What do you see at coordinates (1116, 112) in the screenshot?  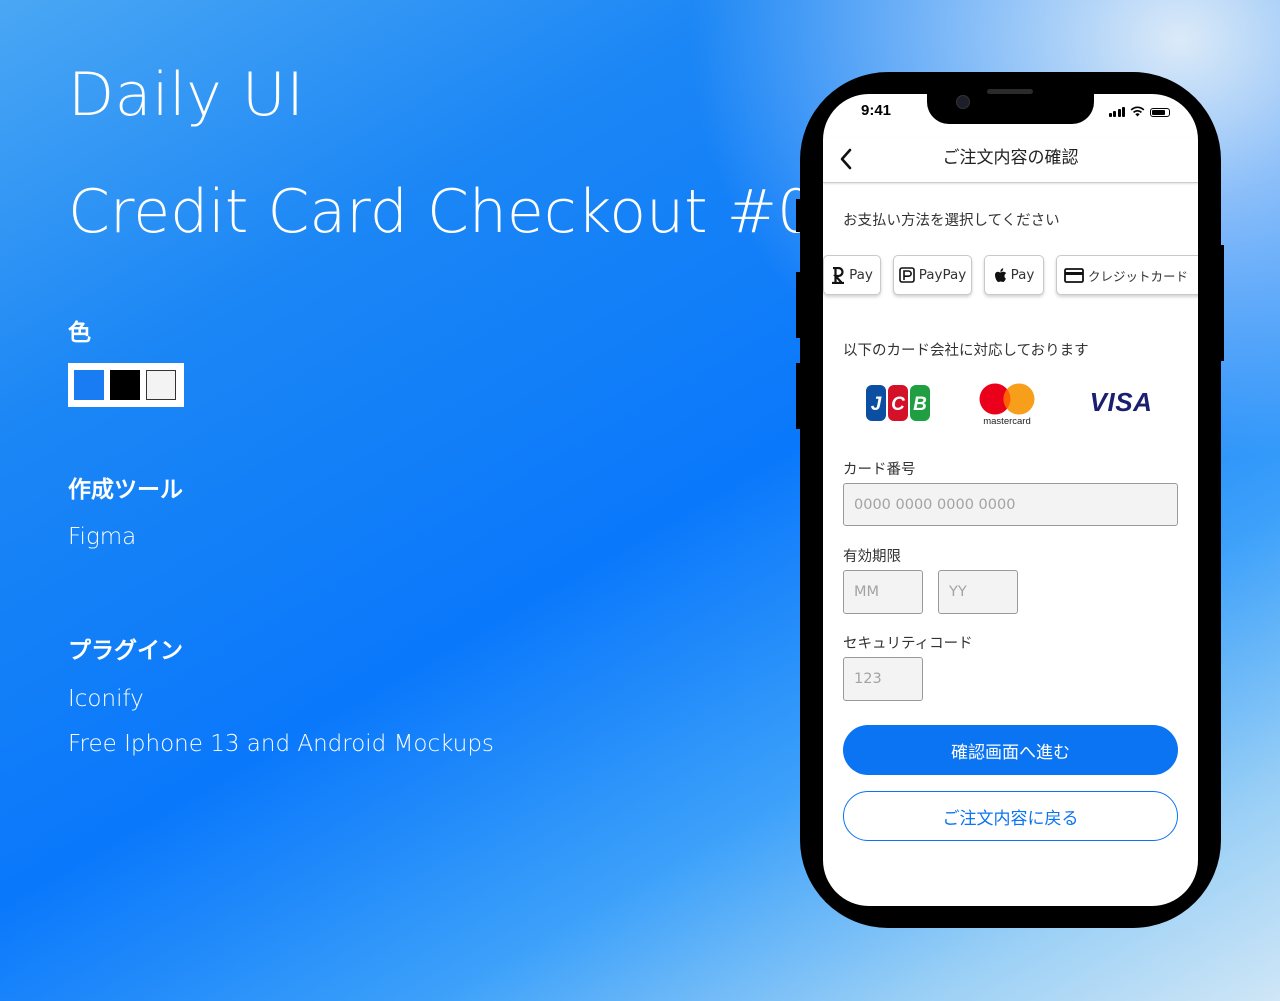 I see `signal-icon` at bounding box center [1116, 112].